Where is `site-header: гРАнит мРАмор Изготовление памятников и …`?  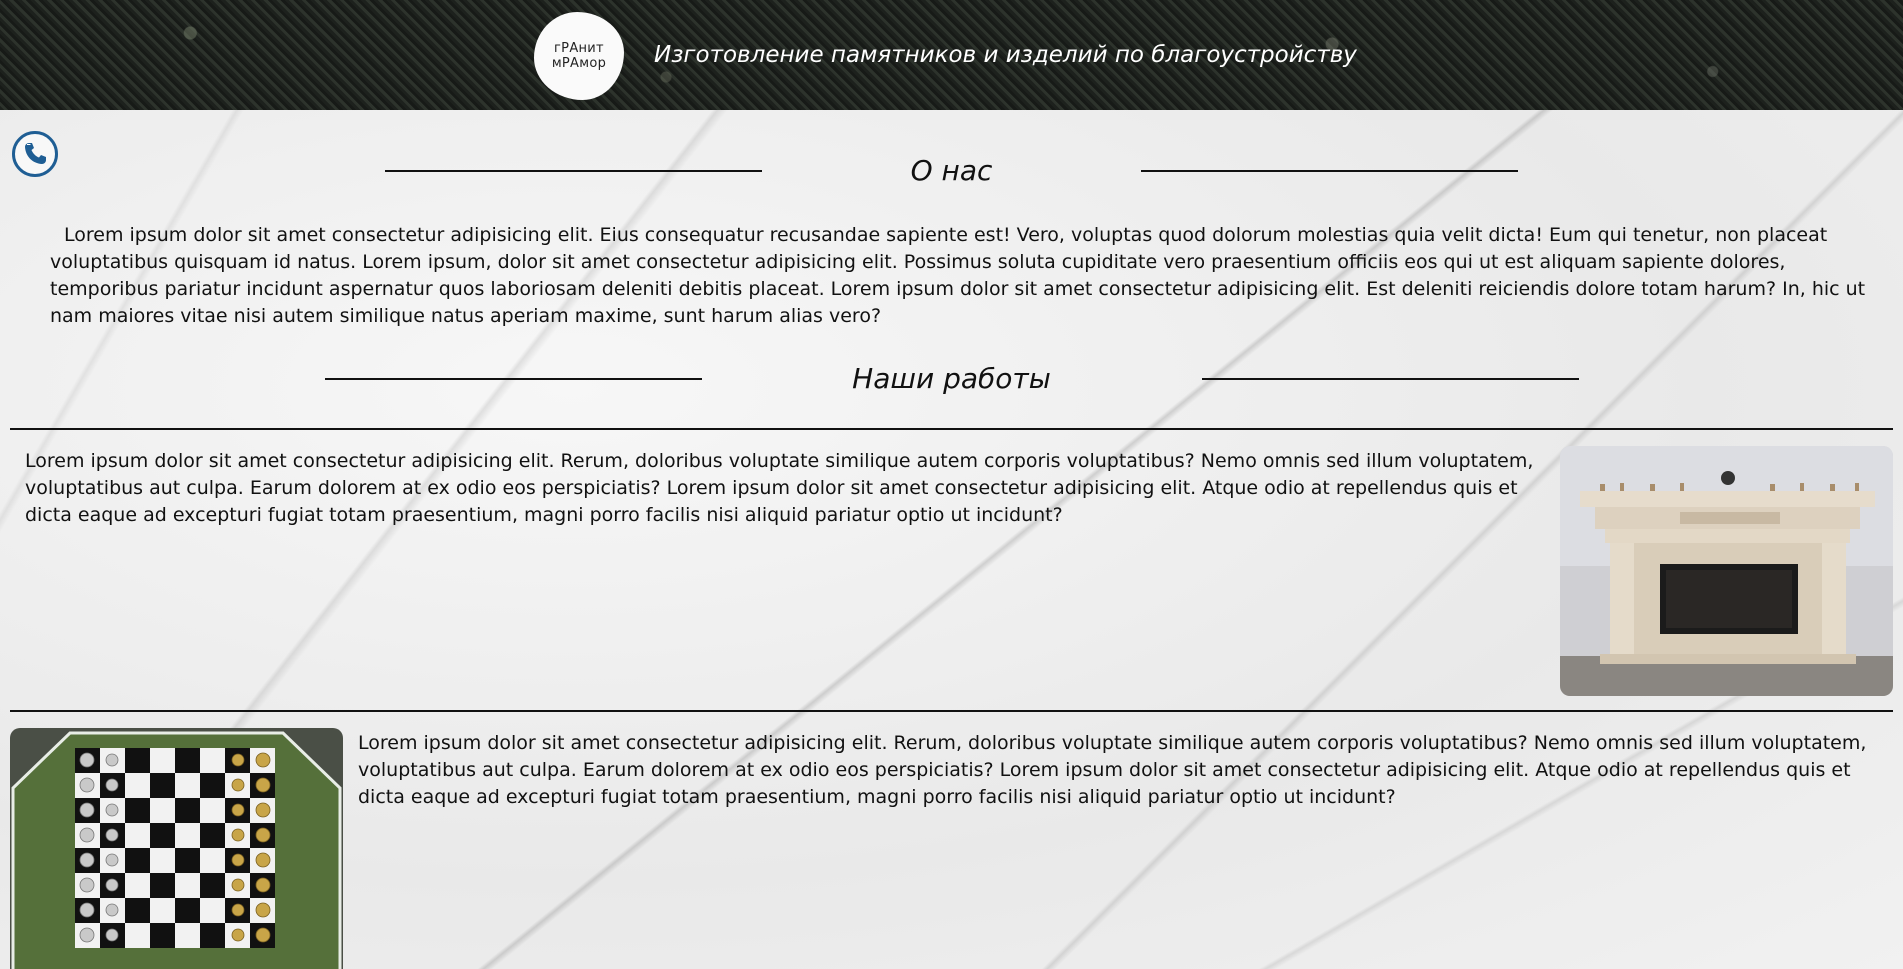 site-header: гРАнит мРАмор Изготовление памятников и … is located at coordinates (951, 55).